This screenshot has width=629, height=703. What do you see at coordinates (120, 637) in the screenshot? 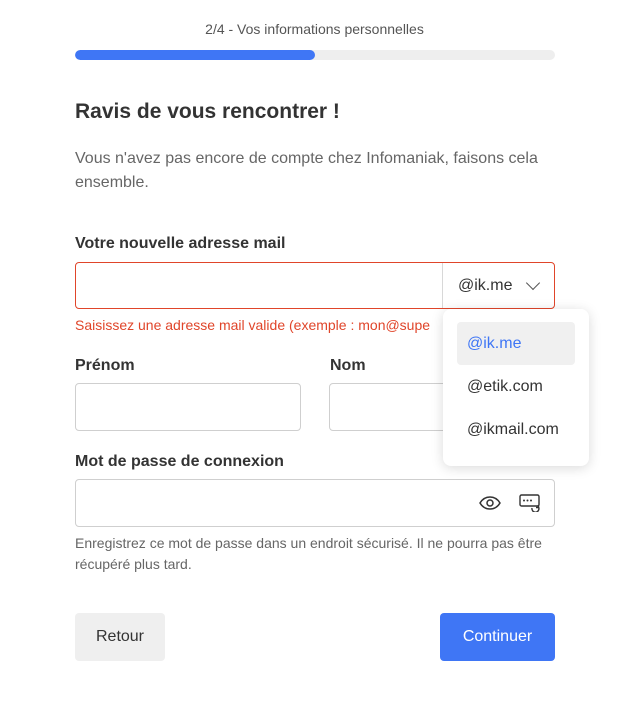
I see `back-button: Retour` at bounding box center [120, 637].